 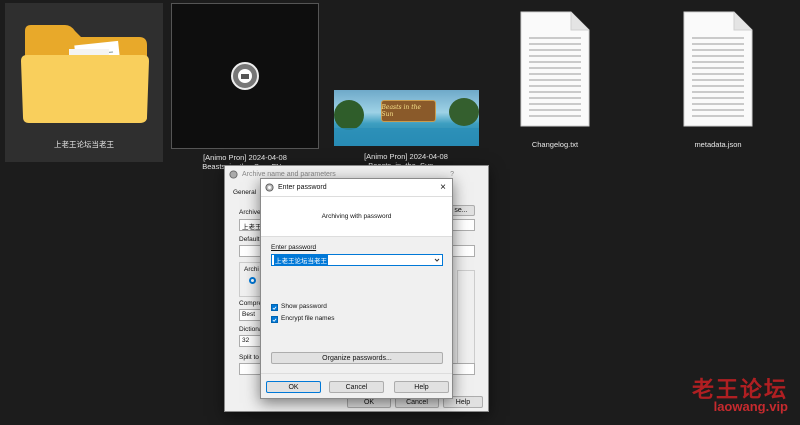 I want to click on password-header-panel: Archiving with password, so click(x=356, y=217).